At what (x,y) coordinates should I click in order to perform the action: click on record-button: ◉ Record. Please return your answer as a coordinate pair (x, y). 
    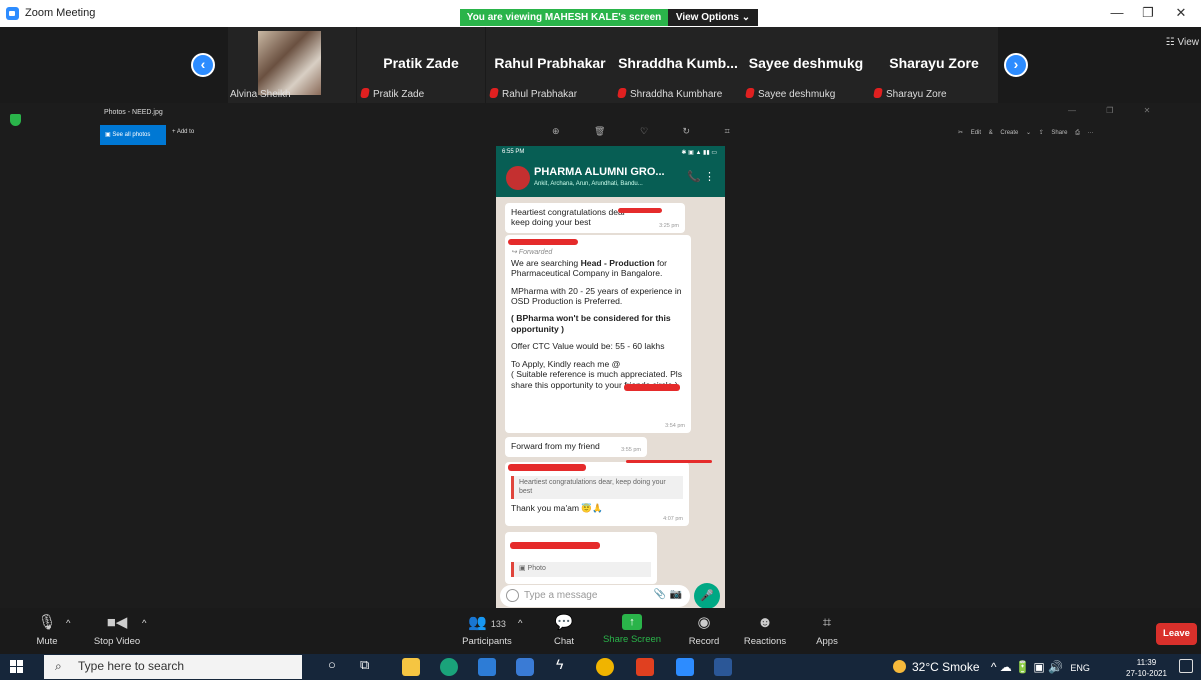
    Looking at the image, I should click on (704, 630).